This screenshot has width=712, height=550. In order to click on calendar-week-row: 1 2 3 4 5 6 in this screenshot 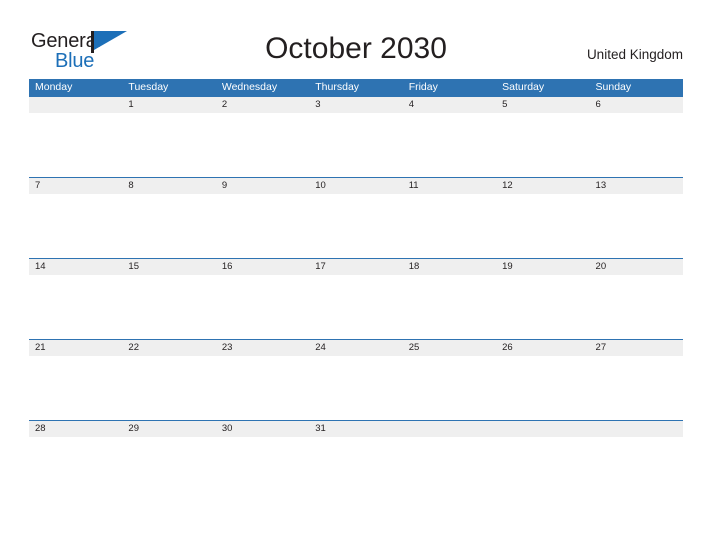, I will do `click(356, 136)`.